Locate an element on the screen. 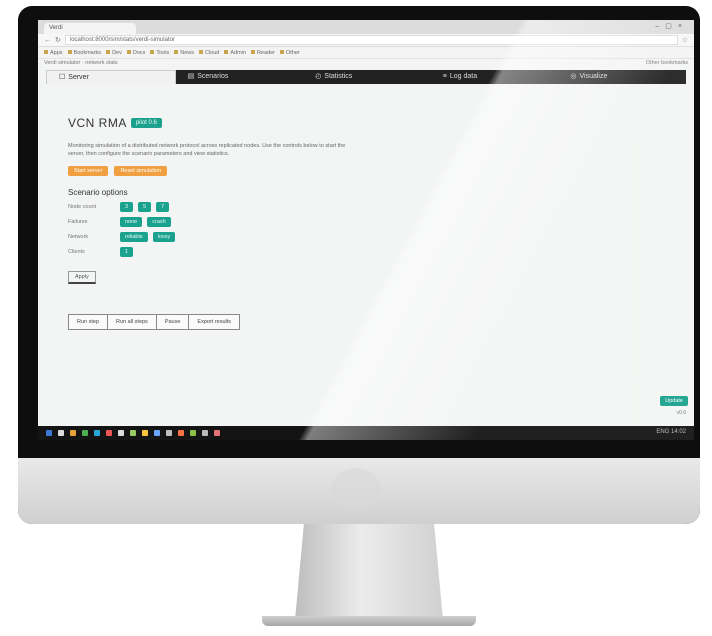 The image size is (712, 636). bookmark-item: Admin is located at coordinates (235, 53).